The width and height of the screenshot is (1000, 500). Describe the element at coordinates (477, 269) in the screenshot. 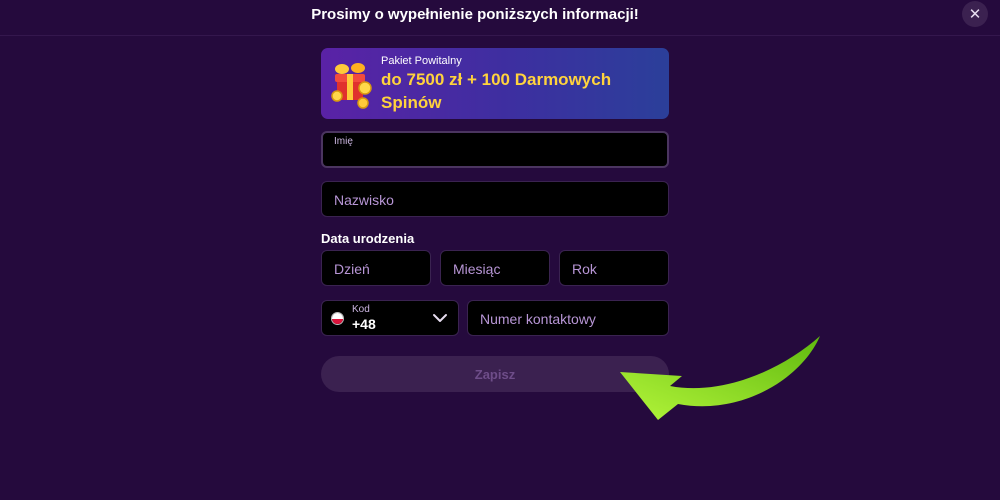

I see `birth-month-placeholder: Miesiąc` at that location.